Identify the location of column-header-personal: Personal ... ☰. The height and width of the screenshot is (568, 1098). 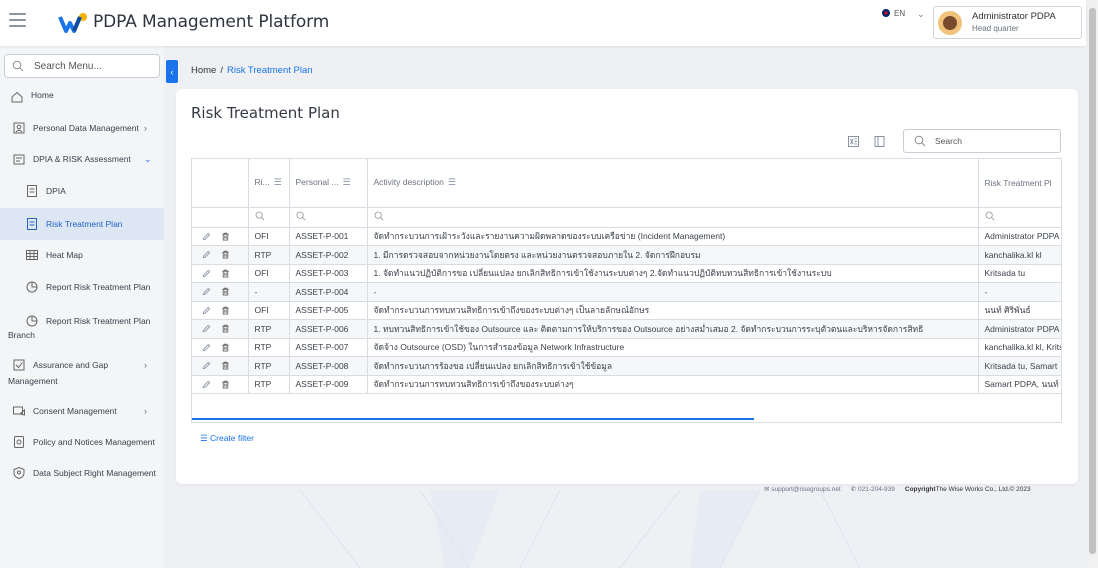
(328, 183).